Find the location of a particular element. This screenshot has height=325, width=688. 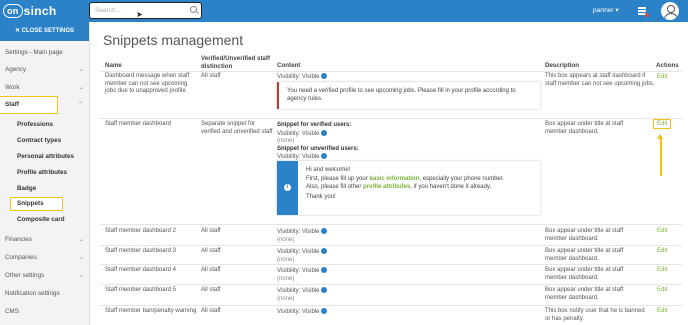

row-name: Staff member dashboard is located at coordinates (138, 124).